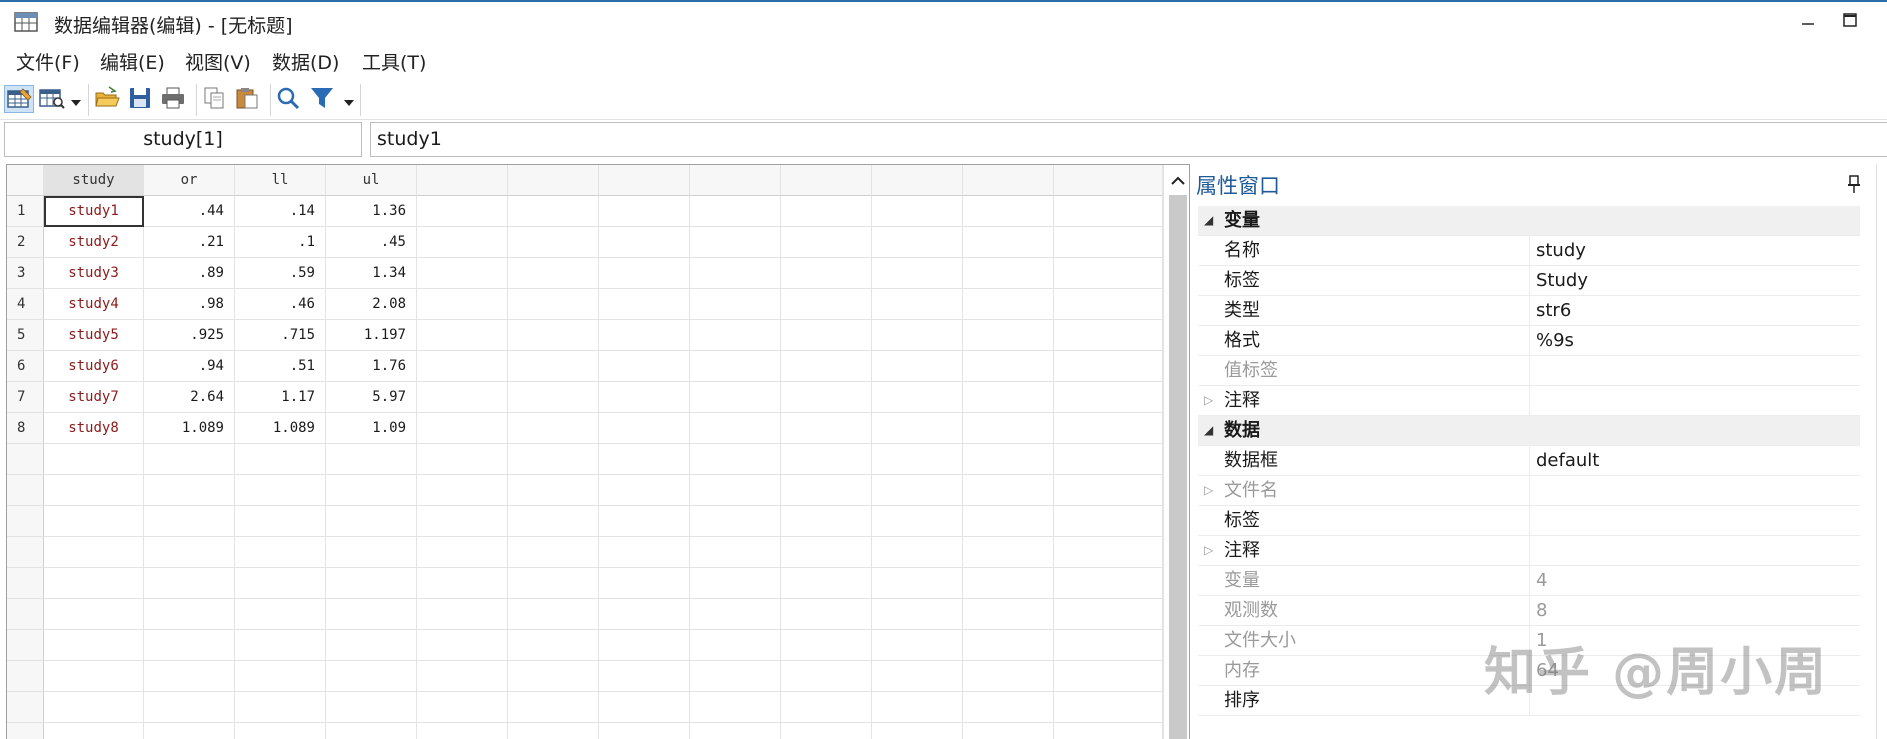  Describe the element at coordinates (25, 428) in the screenshot. I see `row-number: 8` at that location.